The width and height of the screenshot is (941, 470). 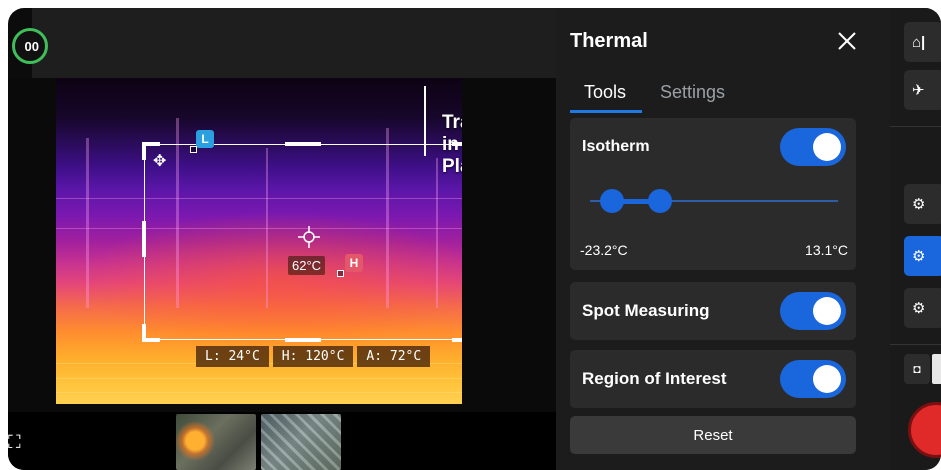 I want to click on region-of-interest-label: Region of Interest, so click(x=654, y=378).